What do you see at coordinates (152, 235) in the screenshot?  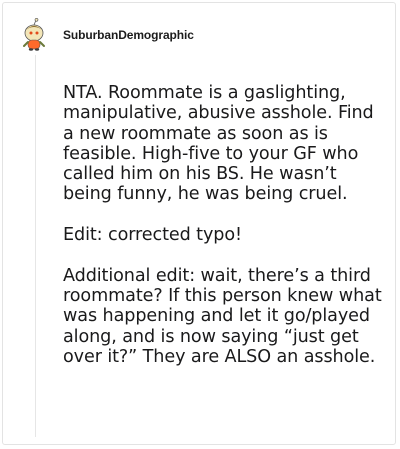 I see `comment-paragraph: Edit: corrected typo!` at bounding box center [152, 235].